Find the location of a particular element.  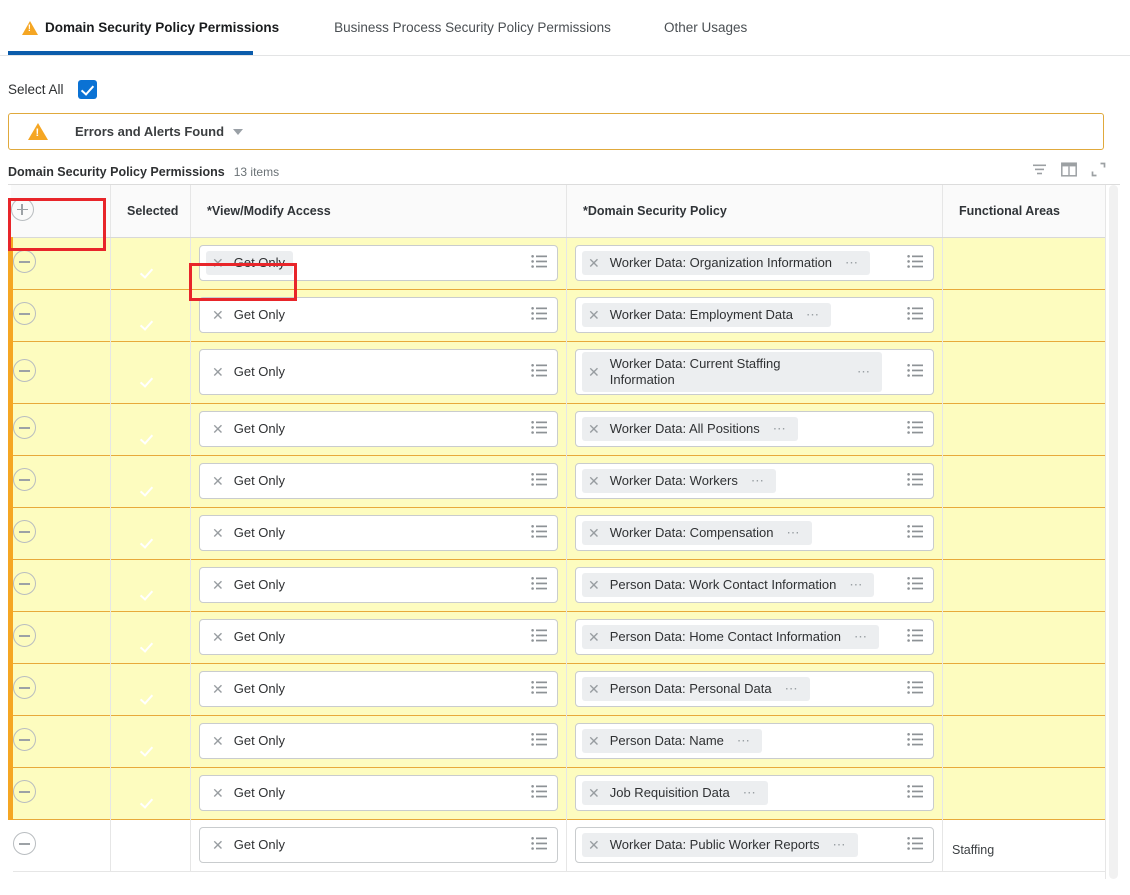

column-layout-icon is located at coordinates (1069, 171).